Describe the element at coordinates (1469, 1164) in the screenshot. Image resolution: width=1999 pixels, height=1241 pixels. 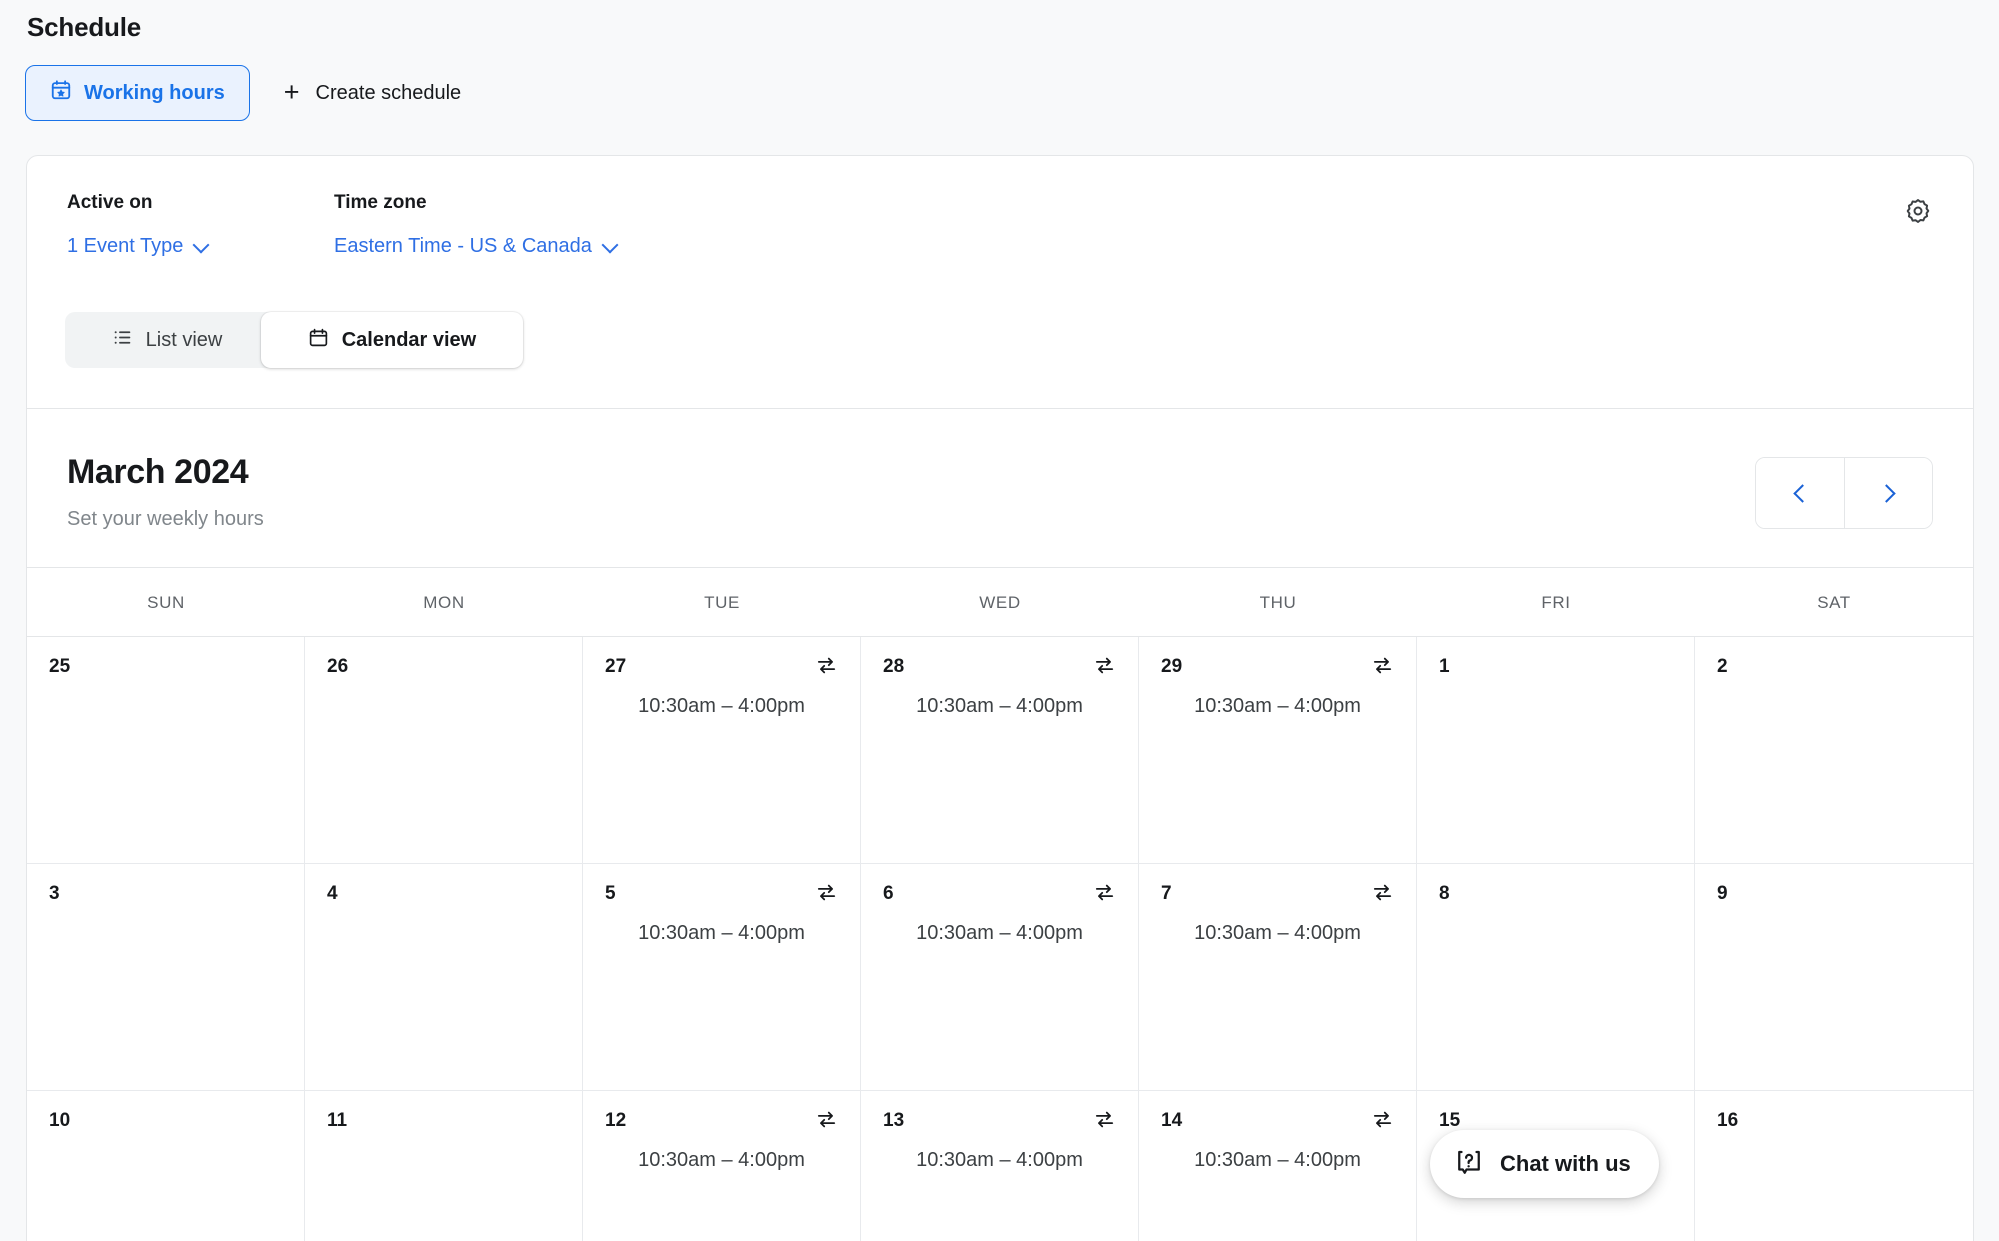
I see `chat-question-icon` at that location.